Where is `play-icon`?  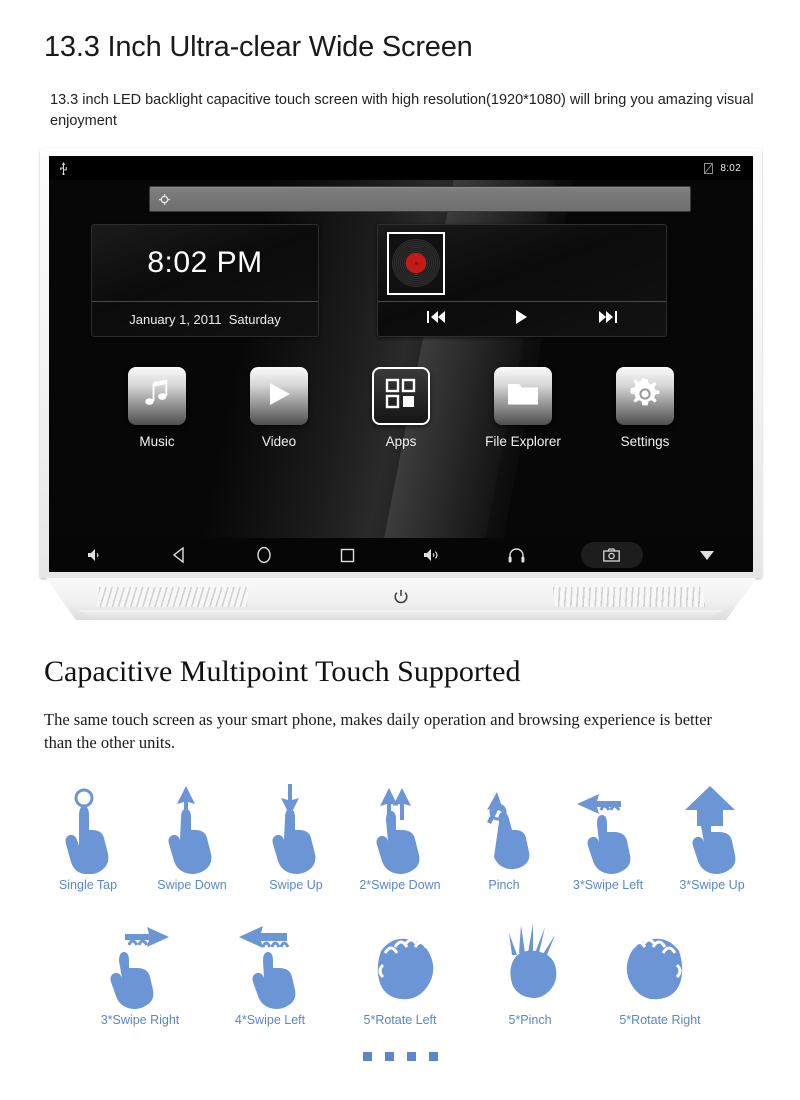
play-icon is located at coordinates (279, 396).